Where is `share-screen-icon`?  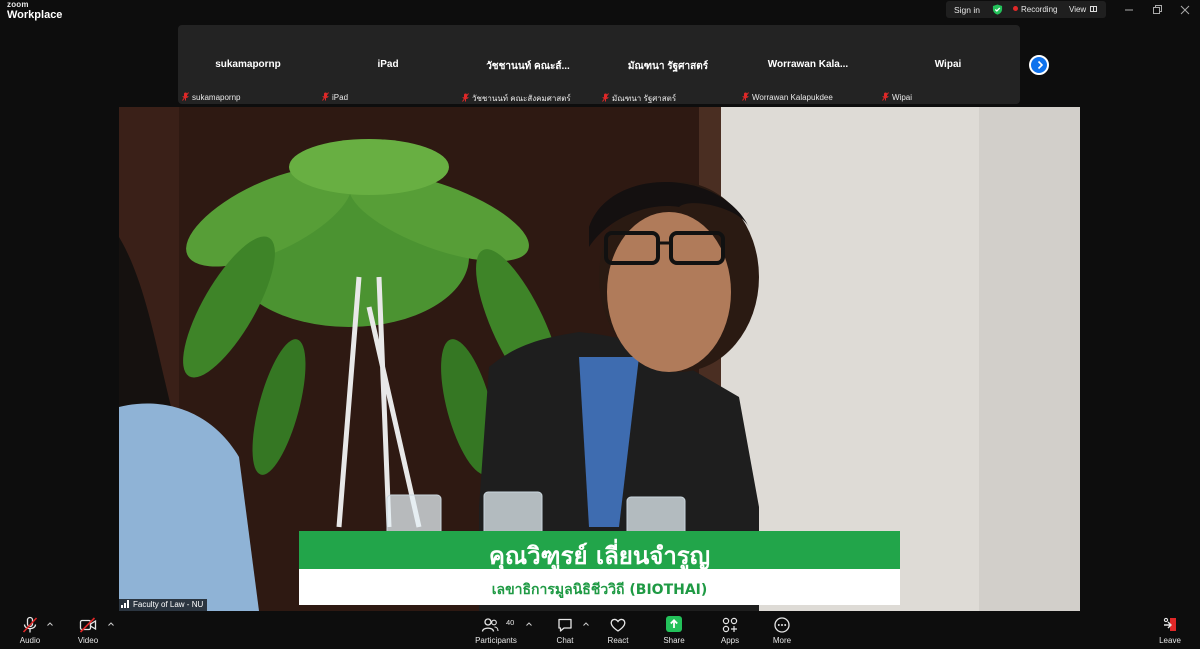 share-screen-icon is located at coordinates (674, 624).